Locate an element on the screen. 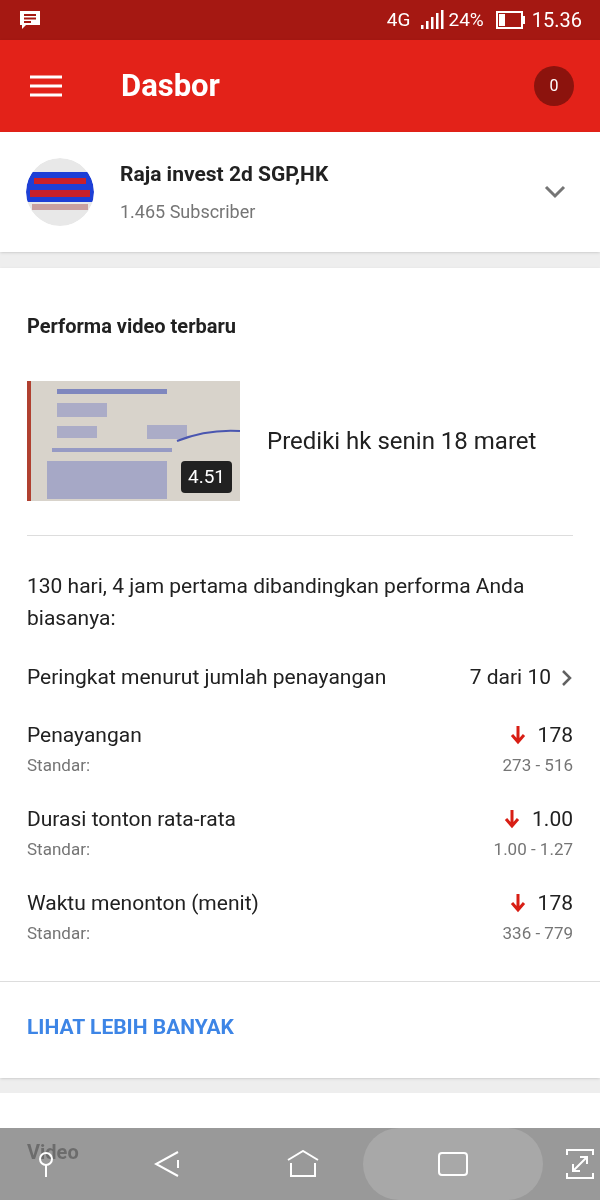 This screenshot has width=600, height=1200. section-heading: Performa video terbaru is located at coordinates (132, 326).